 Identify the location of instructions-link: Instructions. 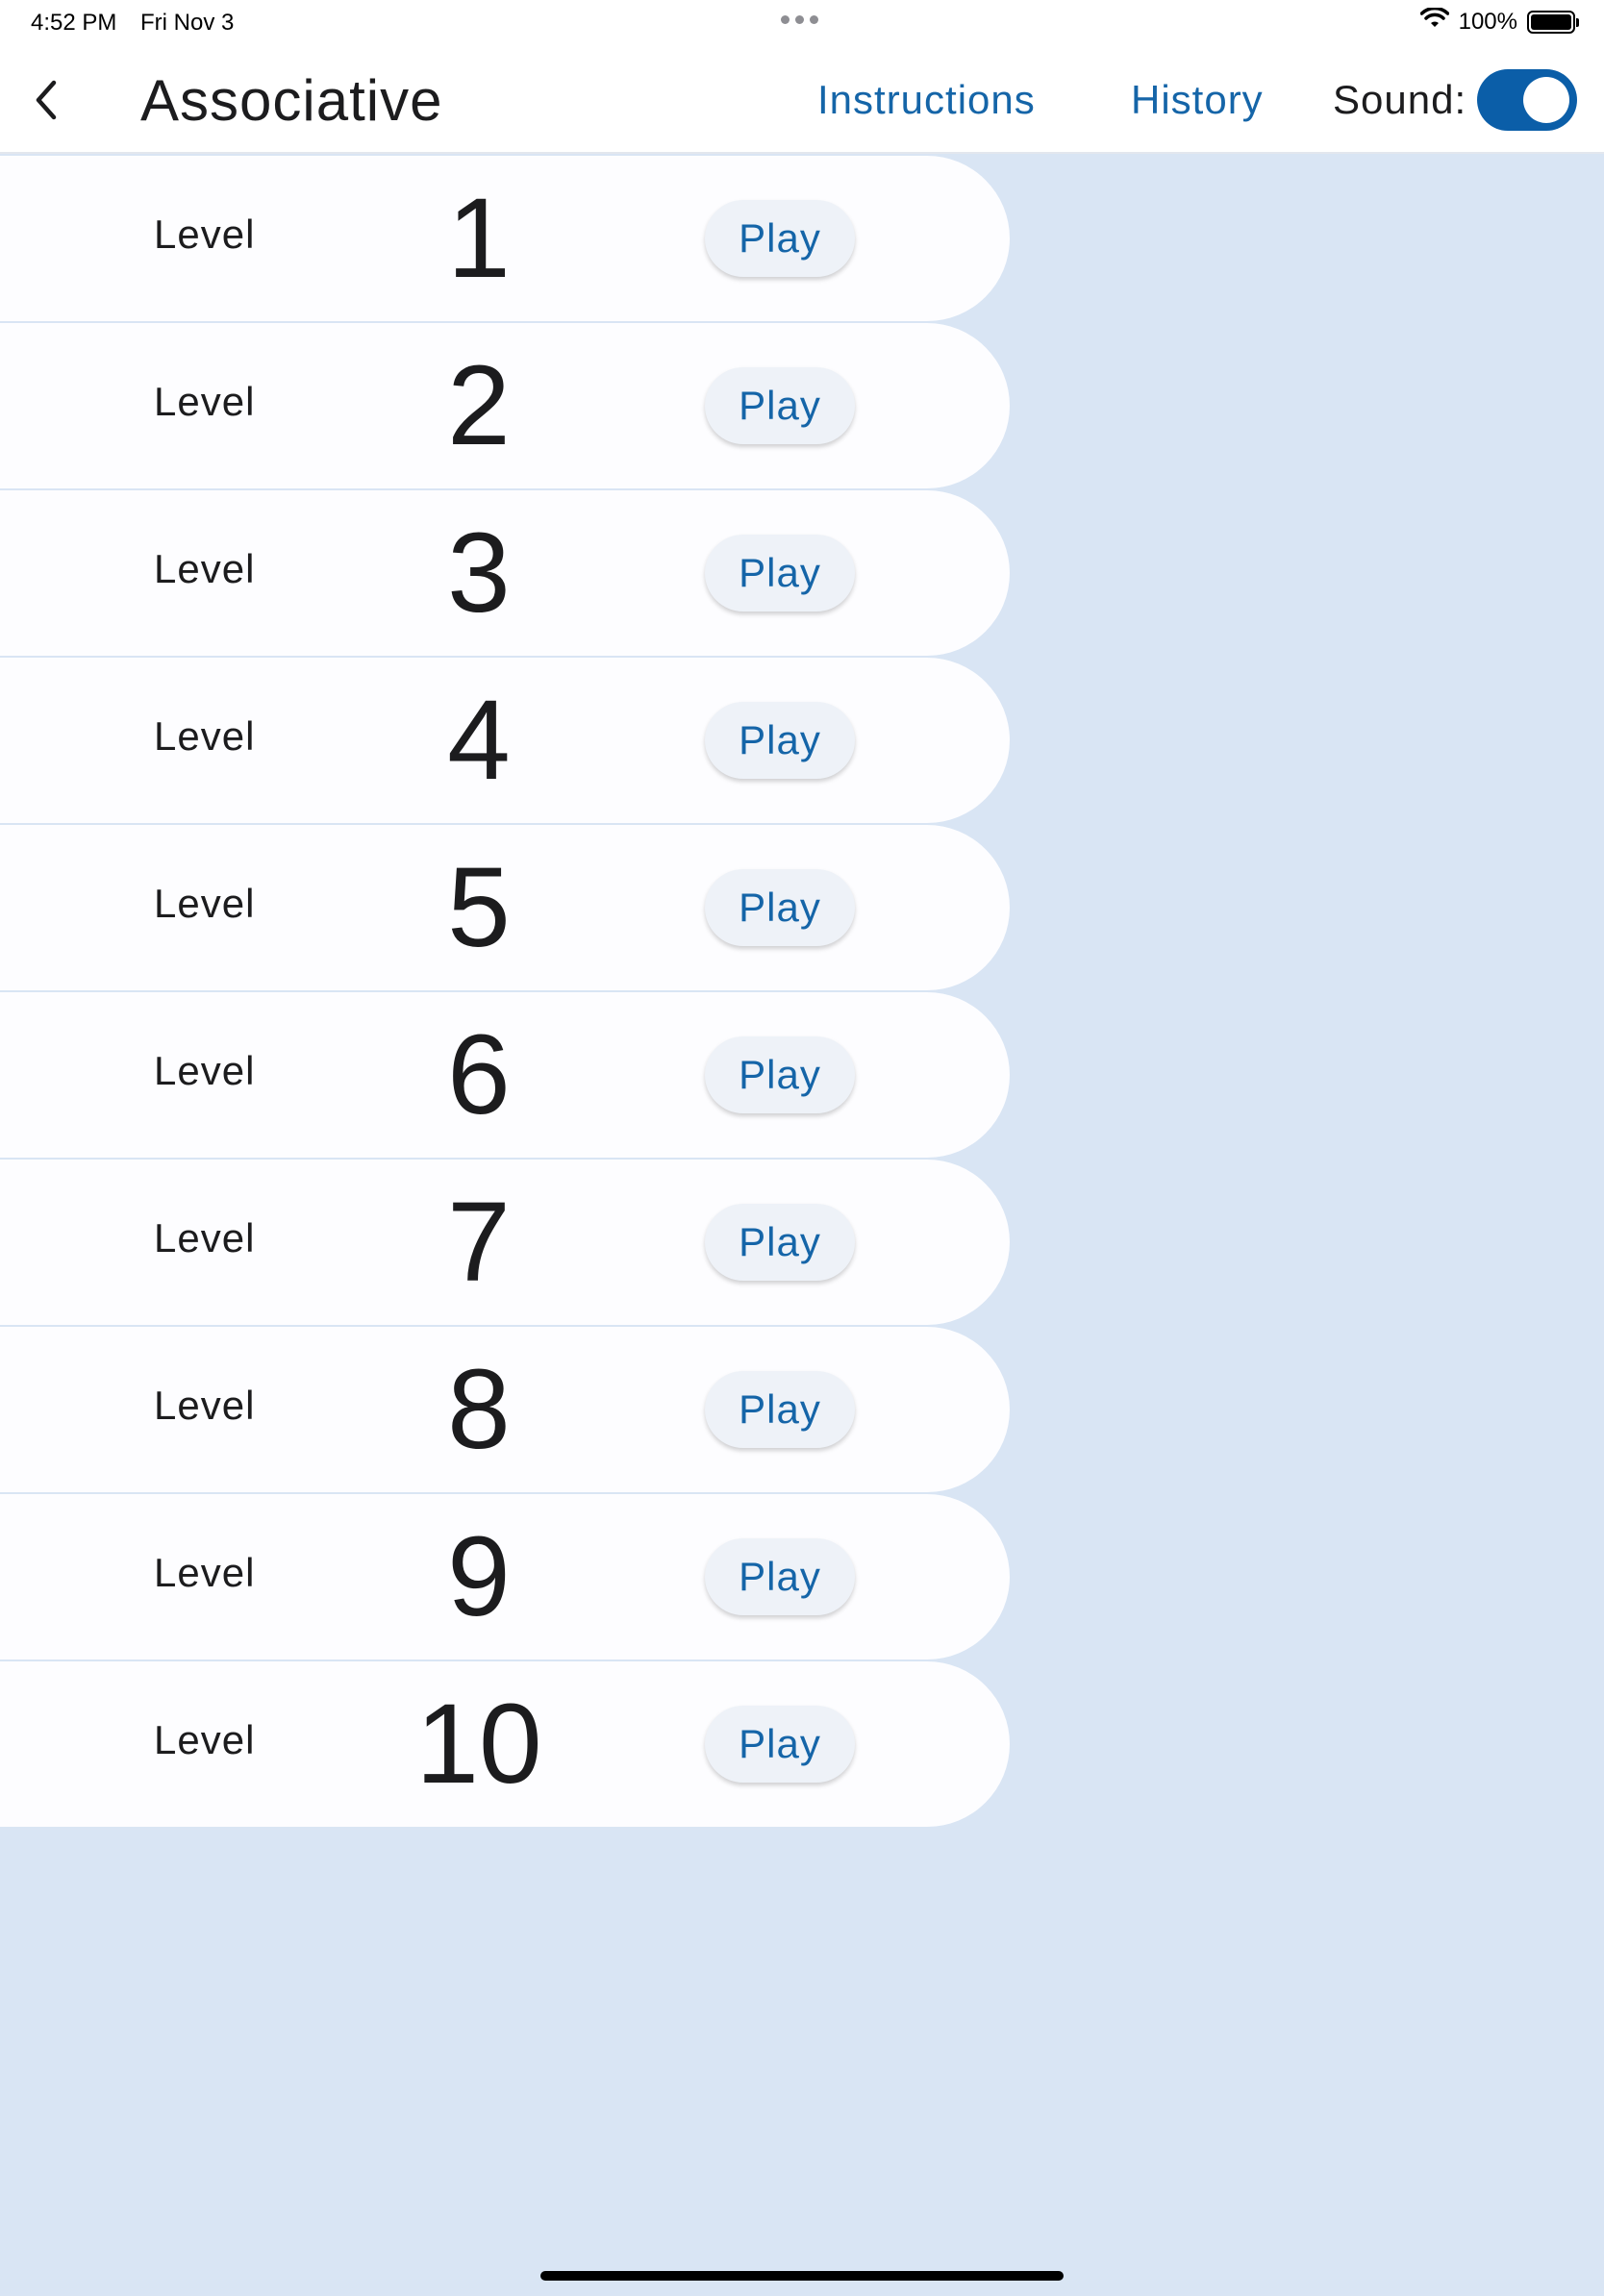
(926, 100).